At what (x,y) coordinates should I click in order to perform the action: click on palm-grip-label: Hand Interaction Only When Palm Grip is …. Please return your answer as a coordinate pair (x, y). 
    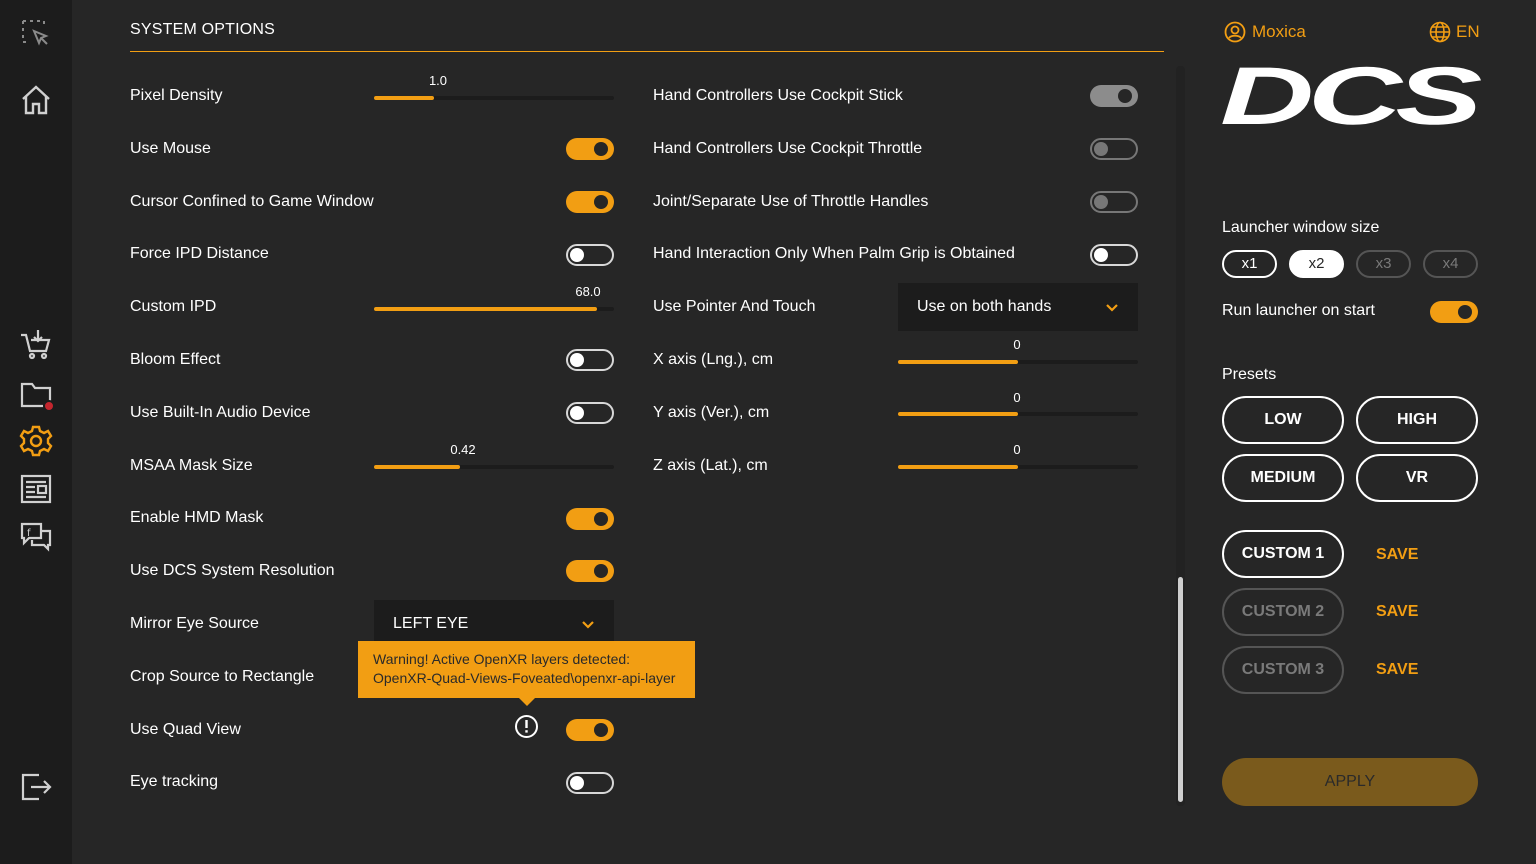
    Looking at the image, I should click on (834, 253).